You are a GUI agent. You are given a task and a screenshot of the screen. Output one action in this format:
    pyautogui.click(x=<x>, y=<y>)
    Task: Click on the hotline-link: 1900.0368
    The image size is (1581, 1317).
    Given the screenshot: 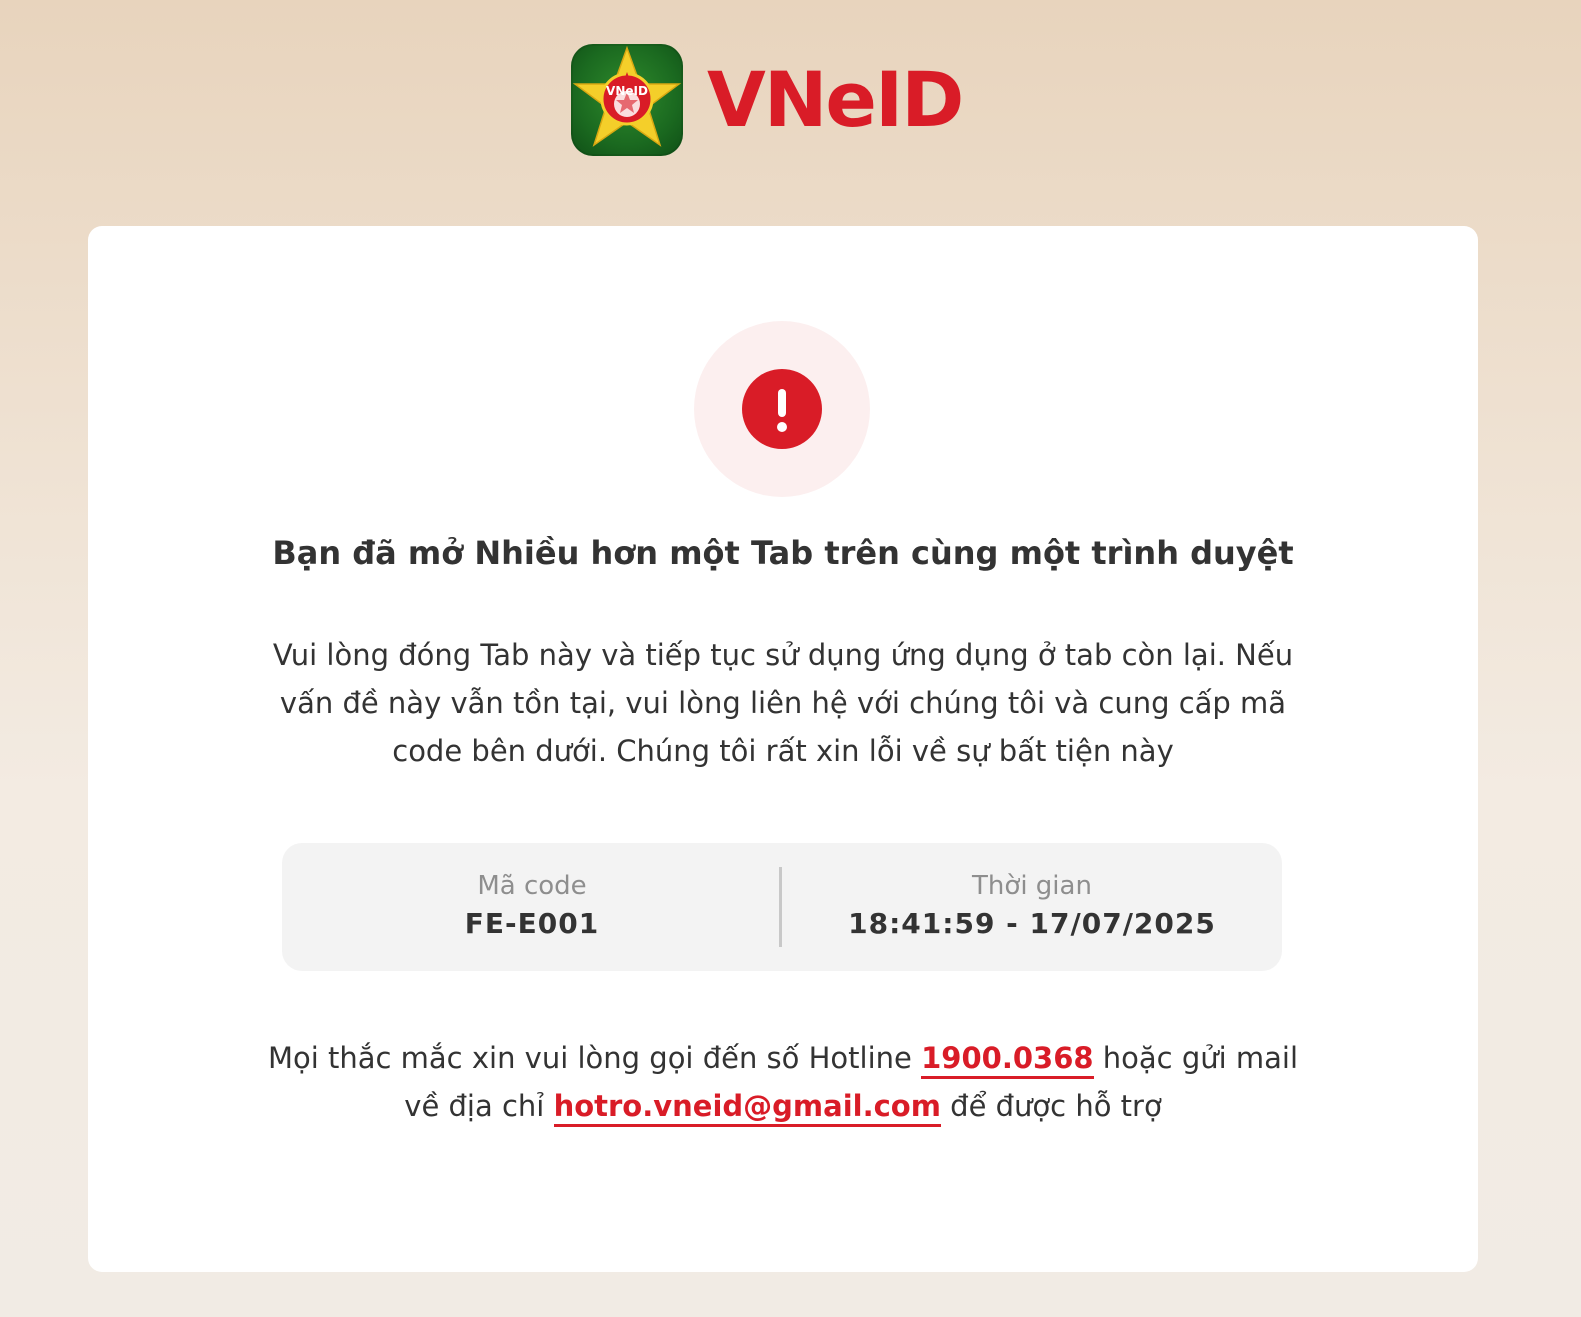 What is the action you would take?
    pyautogui.click(x=1007, y=1060)
    